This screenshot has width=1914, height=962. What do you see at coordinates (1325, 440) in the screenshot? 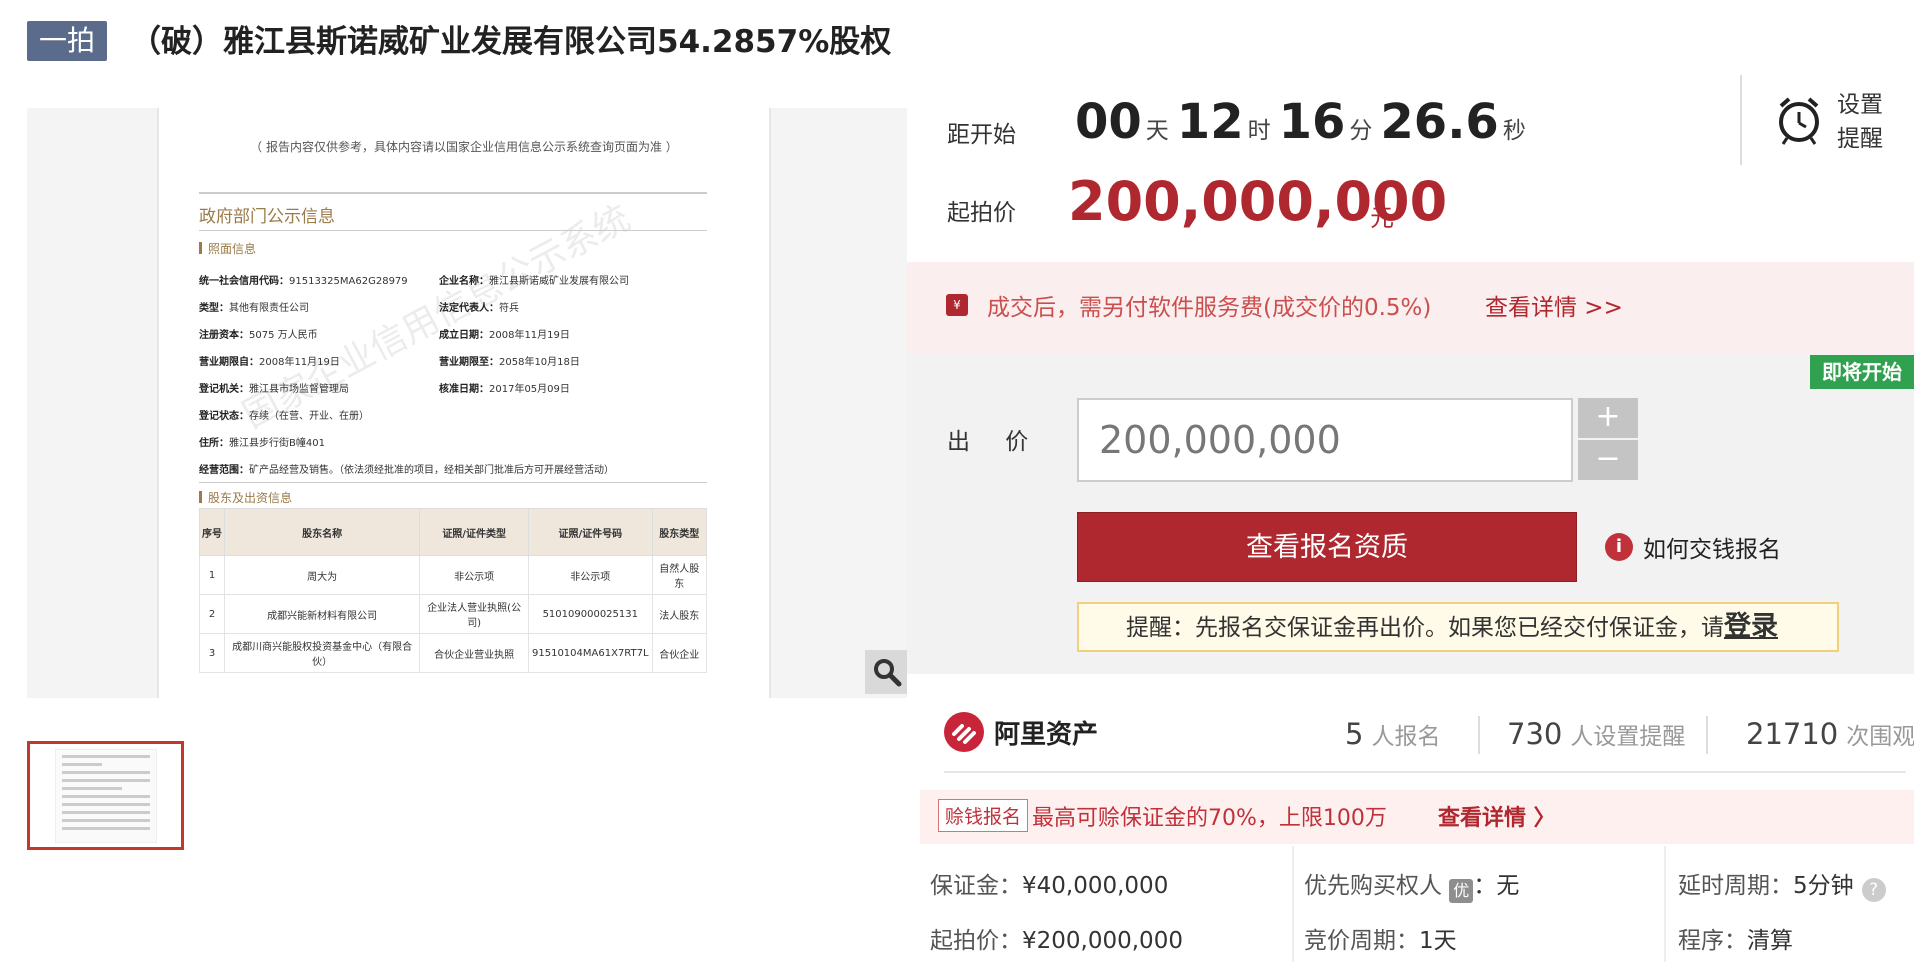
I see `bid-amount-input` at bounding box center [1325, 440].